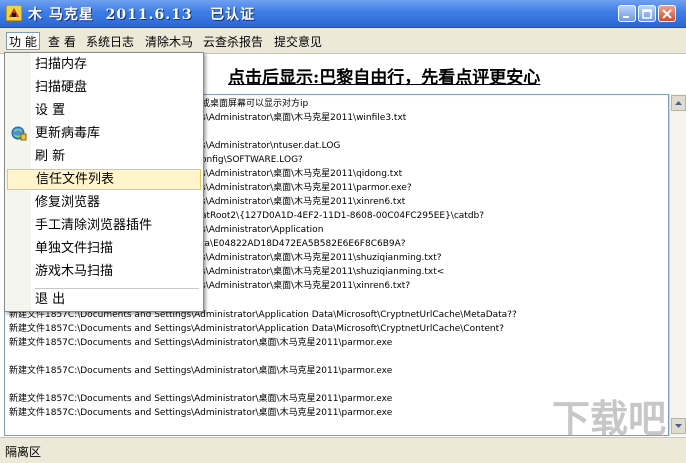 This screenshot has height=463, width=686. I want to click on log-line: s\Administrator\Application, so click(262, 230).